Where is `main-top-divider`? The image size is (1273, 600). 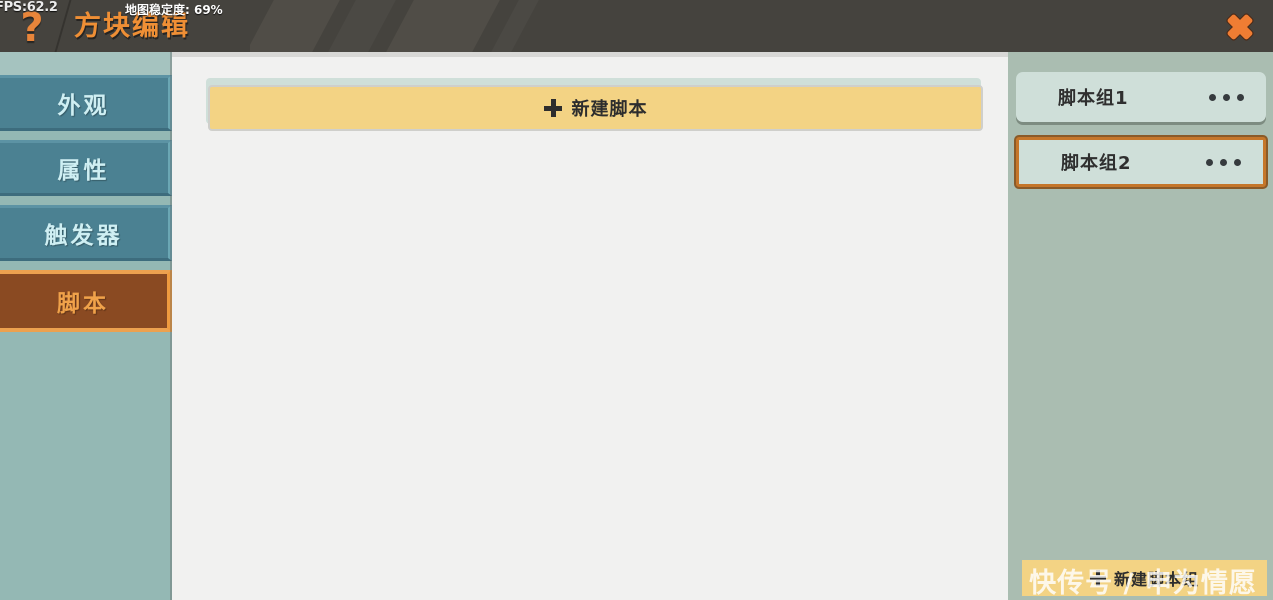
main-top-divider is located at coordinates (590, 54).